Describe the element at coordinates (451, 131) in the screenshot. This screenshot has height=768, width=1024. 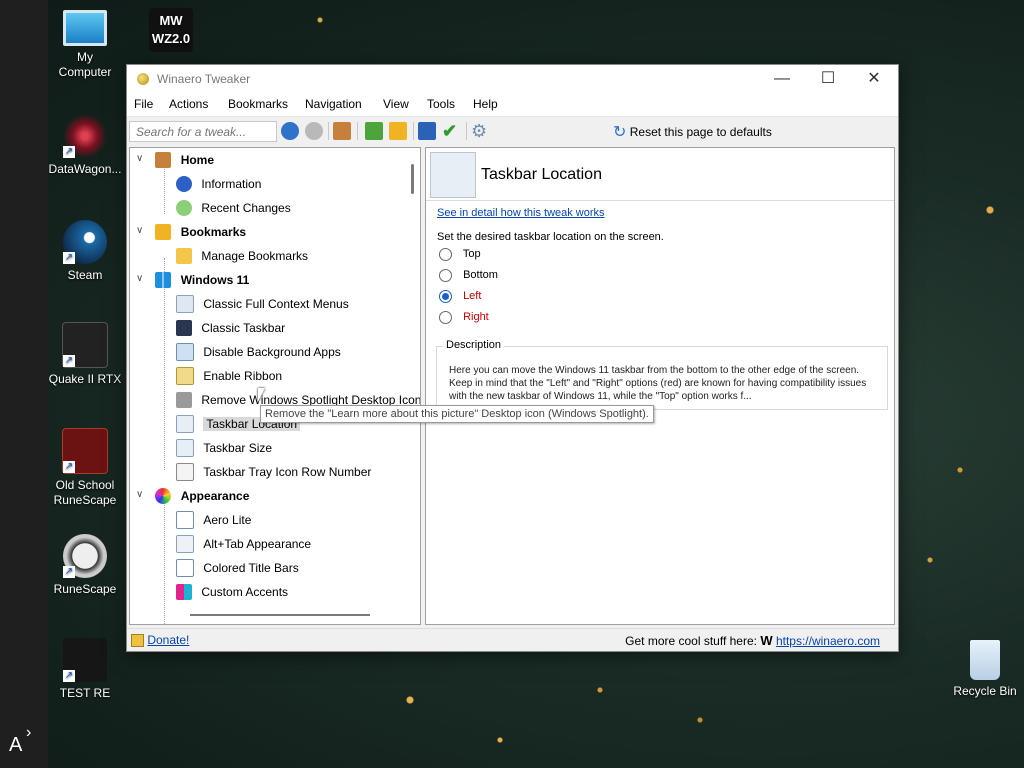
I see `apply-checkmark-icon: ✔` at that location.